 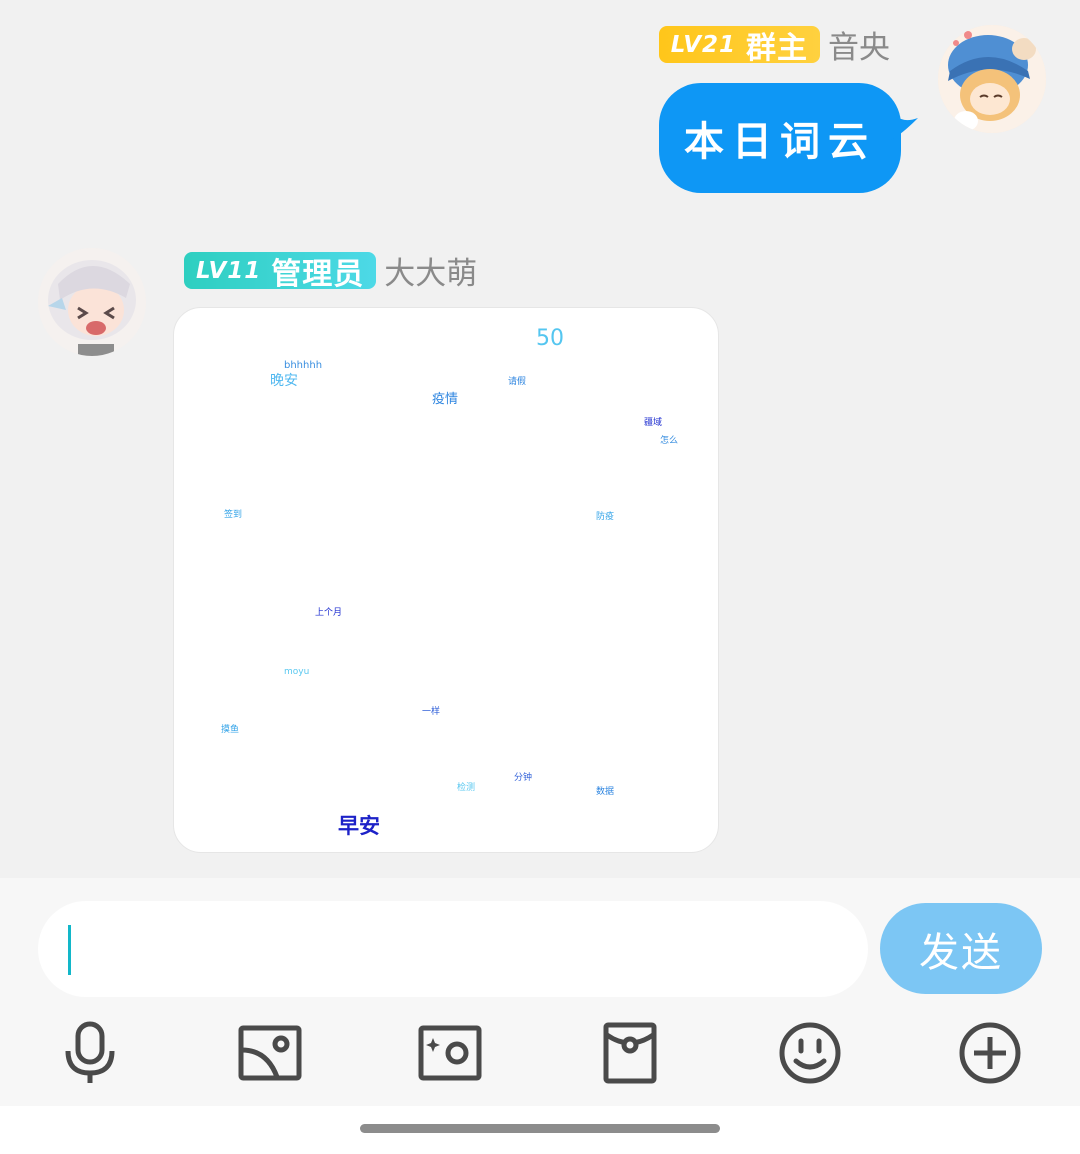 What do you see at coordinates (669, 441) in the screenshot?
I see `wordcloud-word: 怎么` at bounding box center [669, 441].